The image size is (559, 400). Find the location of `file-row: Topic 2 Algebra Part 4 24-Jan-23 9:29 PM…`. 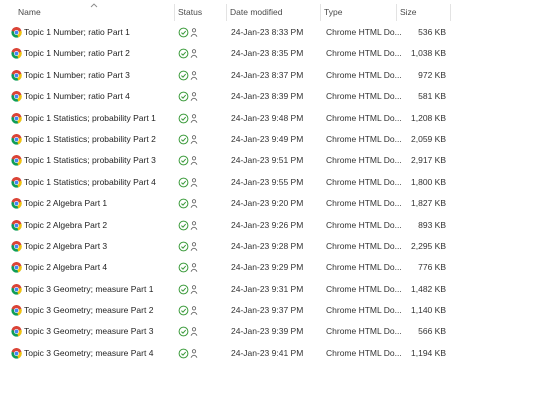

file-row: Topic 2 Algebra Part 4 24-Jan-23 9:29 PM… is located at coordinates (279, 267).